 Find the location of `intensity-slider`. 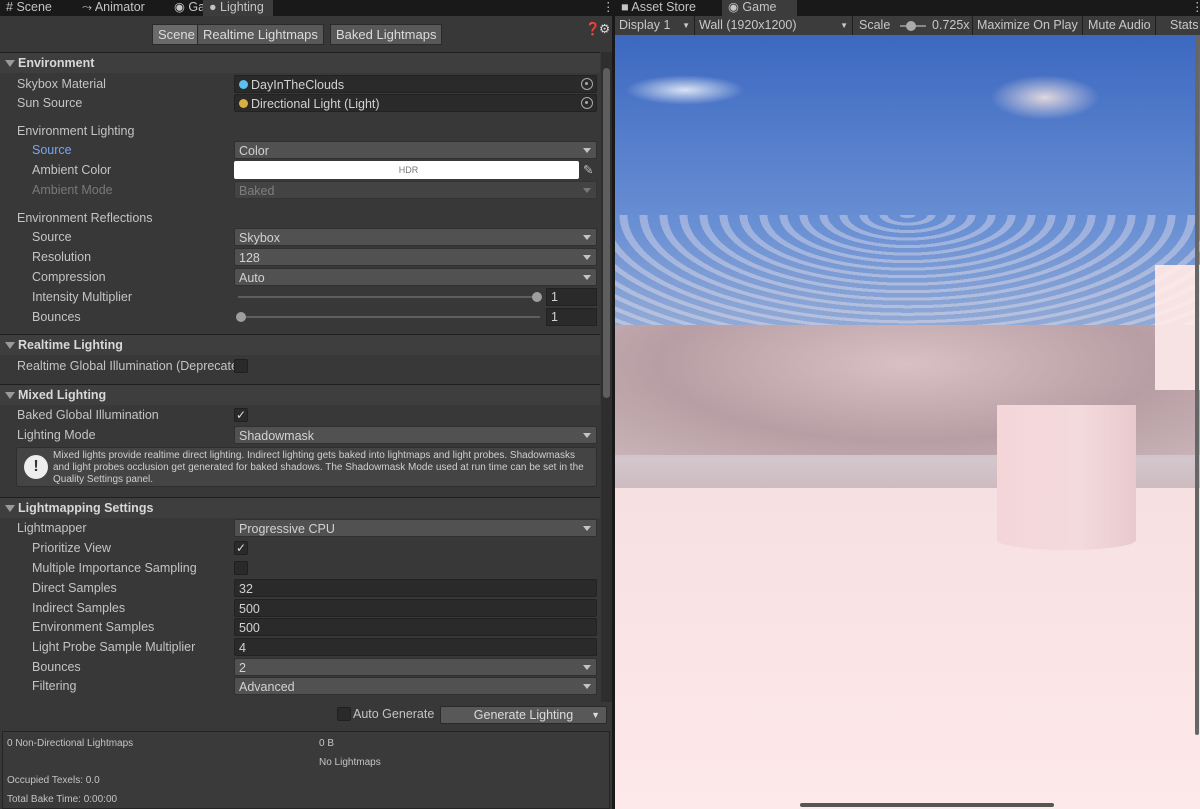

intensity-slider is located at coordinates (390, 297).